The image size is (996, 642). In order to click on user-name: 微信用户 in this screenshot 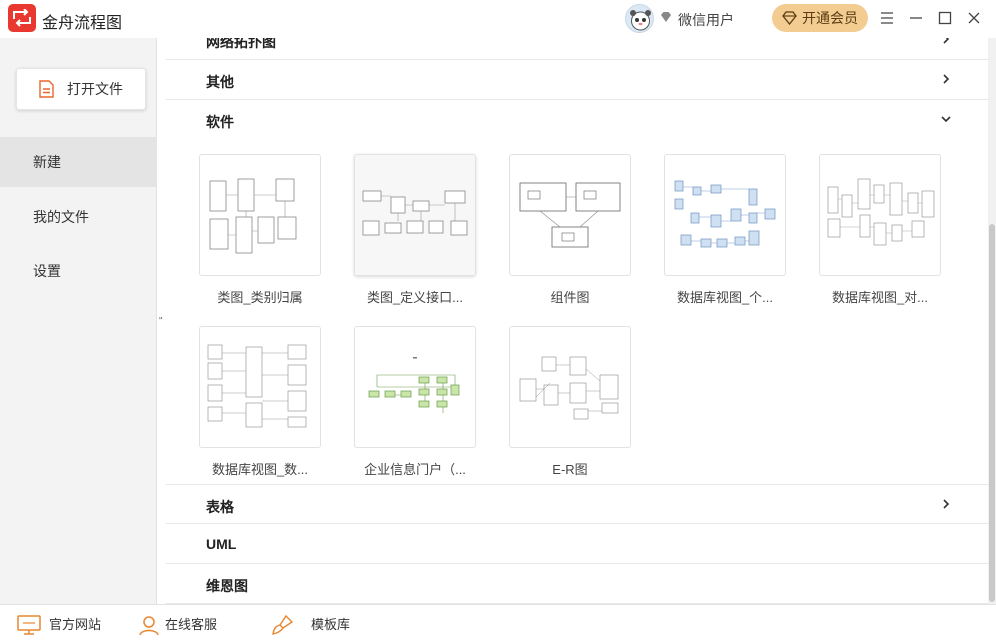, I will do `click(706, 20)`.